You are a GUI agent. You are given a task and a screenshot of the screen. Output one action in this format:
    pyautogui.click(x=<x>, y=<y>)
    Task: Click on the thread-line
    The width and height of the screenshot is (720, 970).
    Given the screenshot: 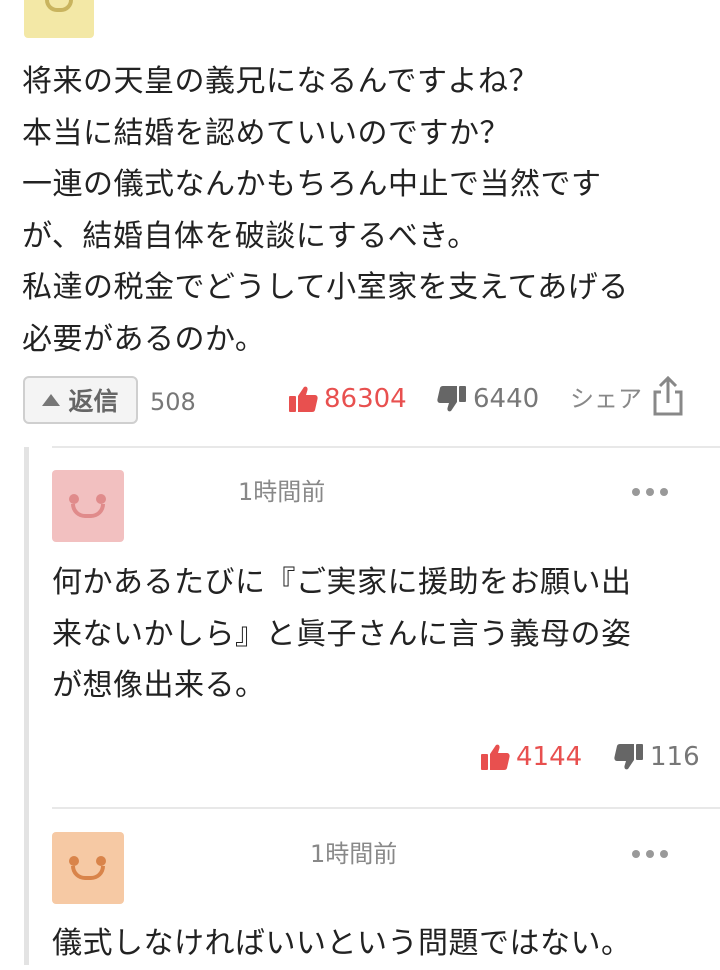 What is the action you would take?
    pyautogui.click(x=26, y=706)
    